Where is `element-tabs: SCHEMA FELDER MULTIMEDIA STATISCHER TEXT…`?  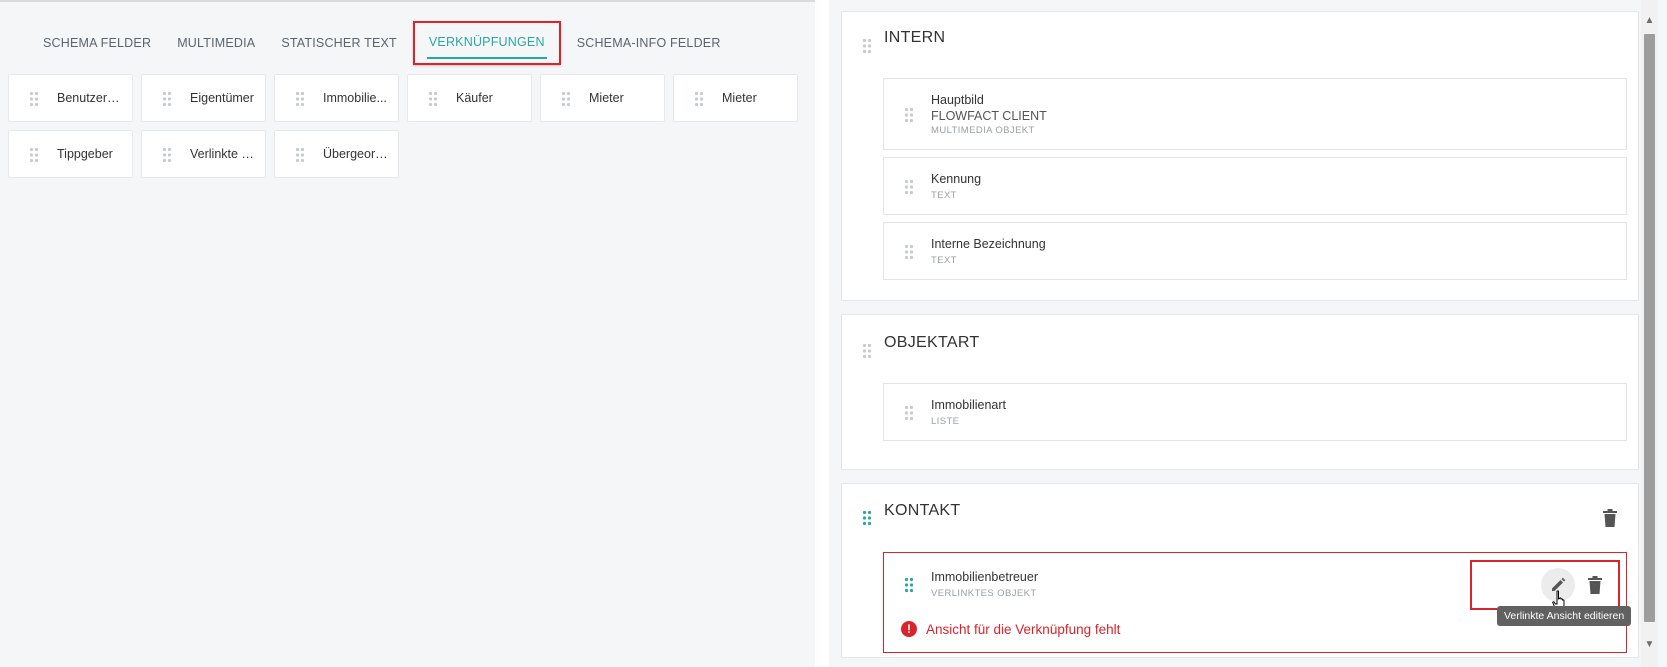
element-tabs: SCHEMA FELDER MULTIMEDIA STATISCHER TEXT… is located at coordinates (382, 43).